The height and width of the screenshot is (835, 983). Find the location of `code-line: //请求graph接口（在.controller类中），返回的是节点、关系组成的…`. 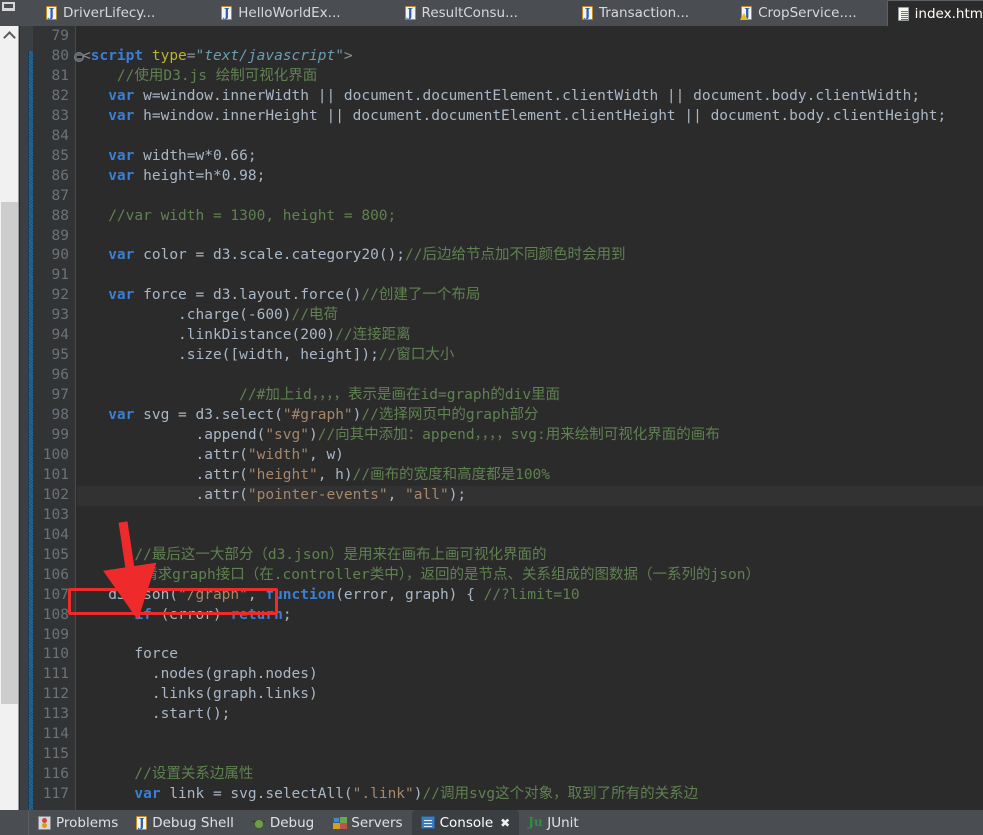

code-line: //请求graph接口（在.controller类中），返回的是节点、关系组成的… is located at coordinates (530, 576).